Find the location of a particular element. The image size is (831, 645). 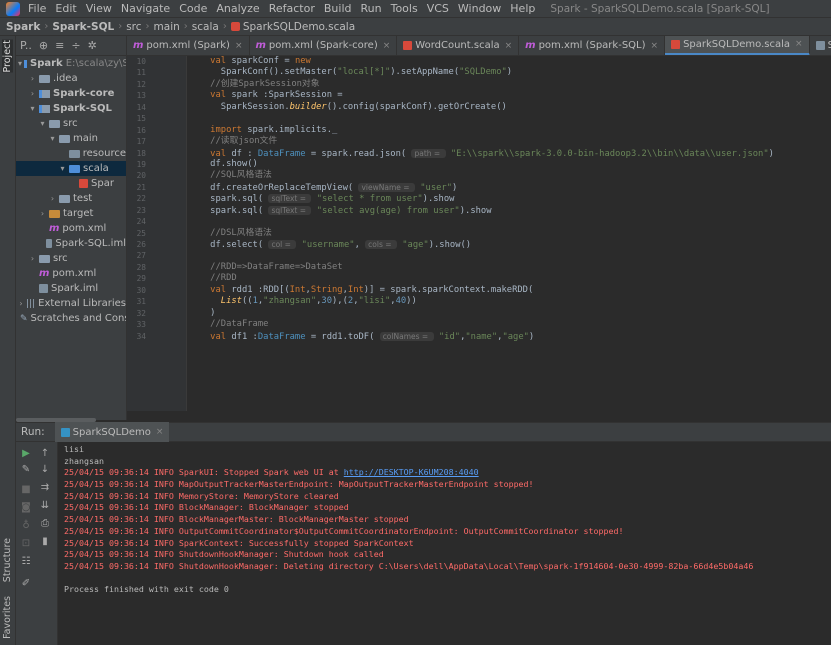

breadcrumb-item: Spark is located at coordinates (23, 27).